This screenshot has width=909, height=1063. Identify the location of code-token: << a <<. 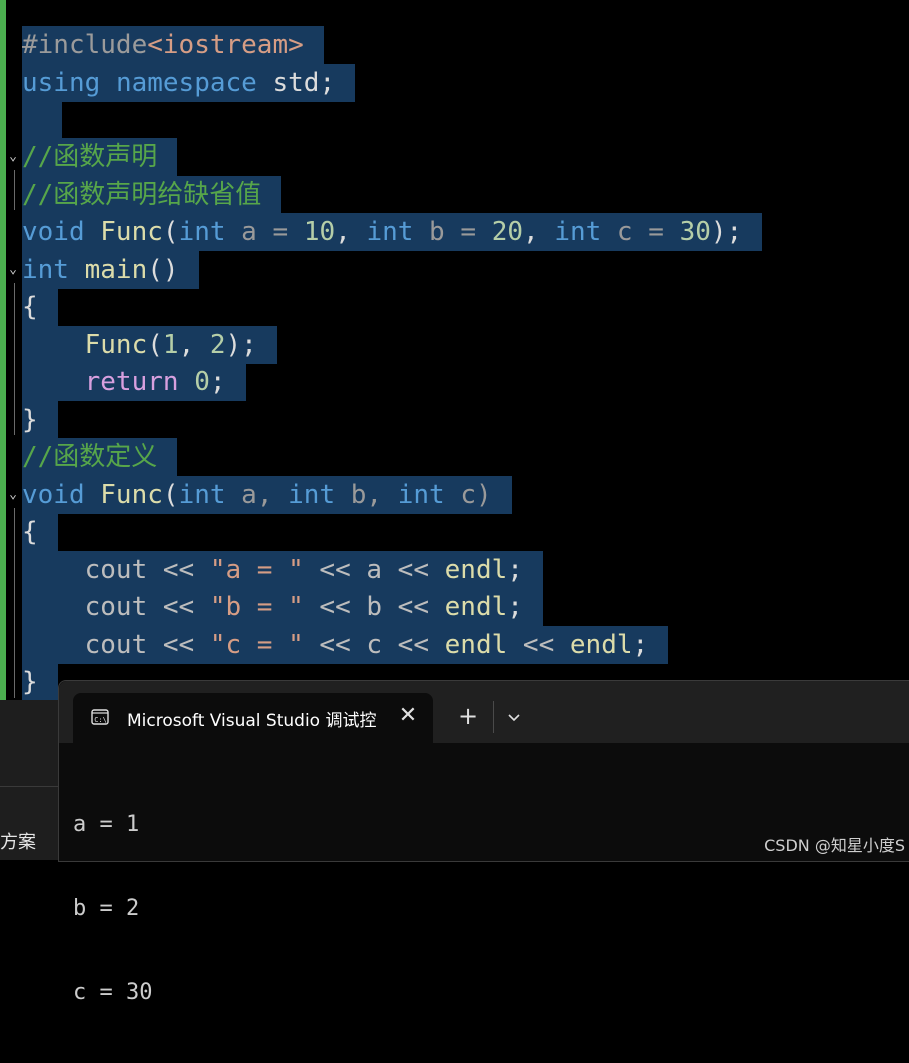
(374, 570).